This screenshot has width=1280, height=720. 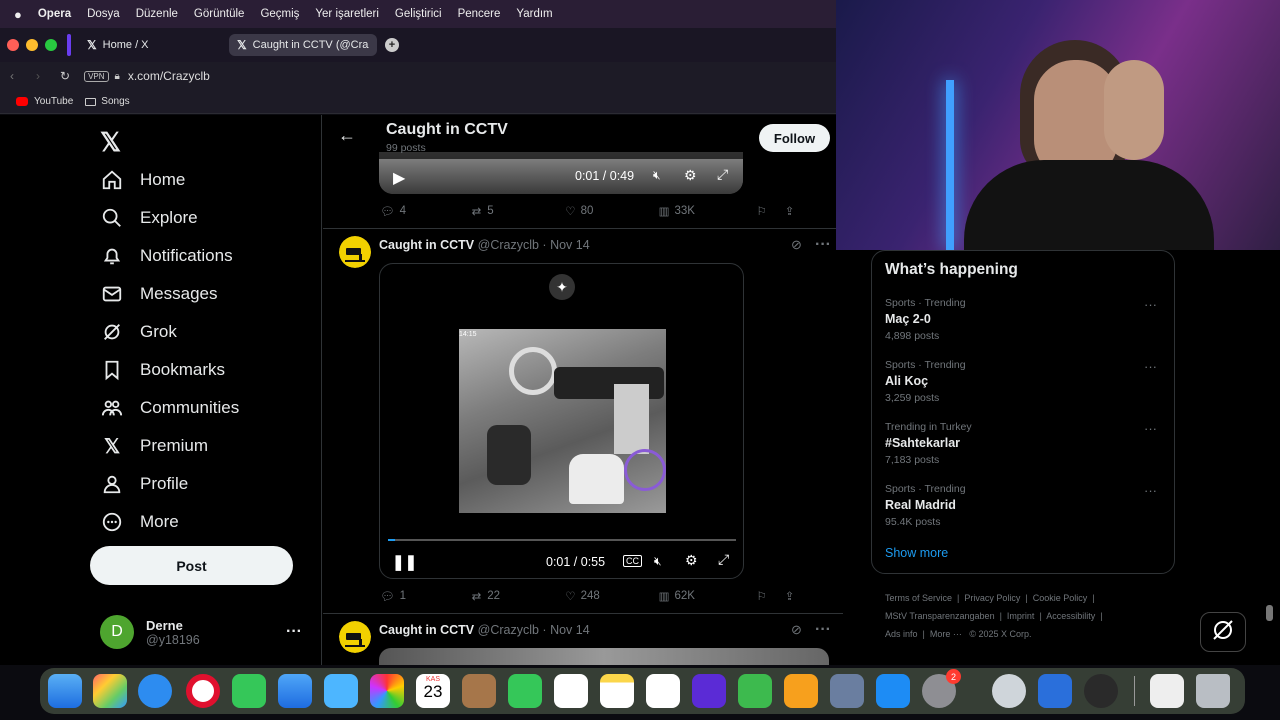 What do you see at coordinates (604, 656) in the screenshot?
I see `media-preview` at bounding box center [604, 656].